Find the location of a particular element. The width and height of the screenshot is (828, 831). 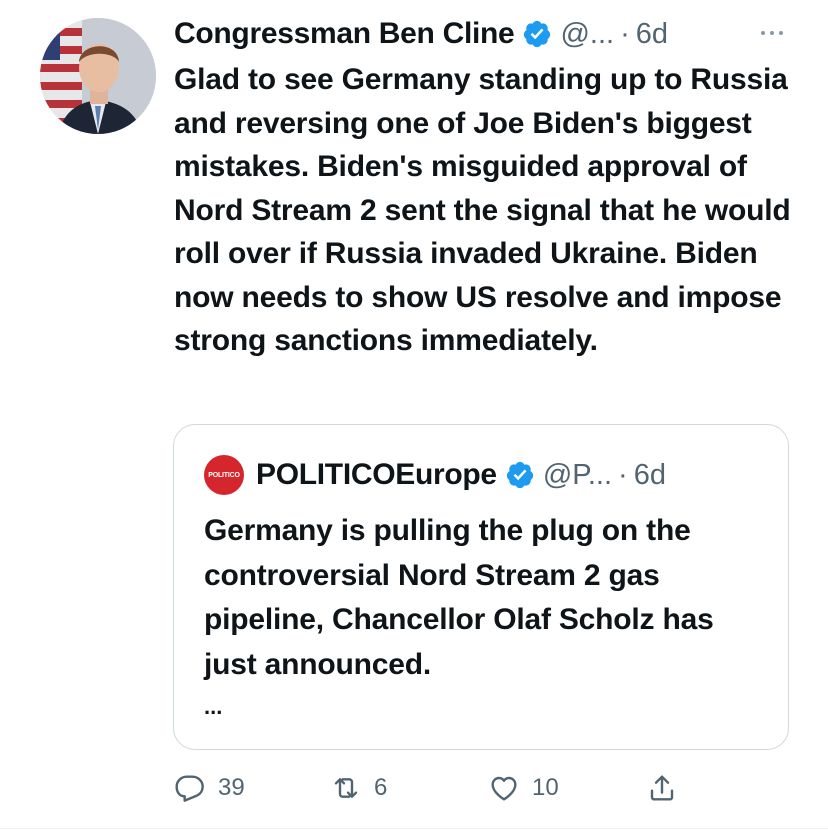

more-icon is located at coordinates (772, 33).